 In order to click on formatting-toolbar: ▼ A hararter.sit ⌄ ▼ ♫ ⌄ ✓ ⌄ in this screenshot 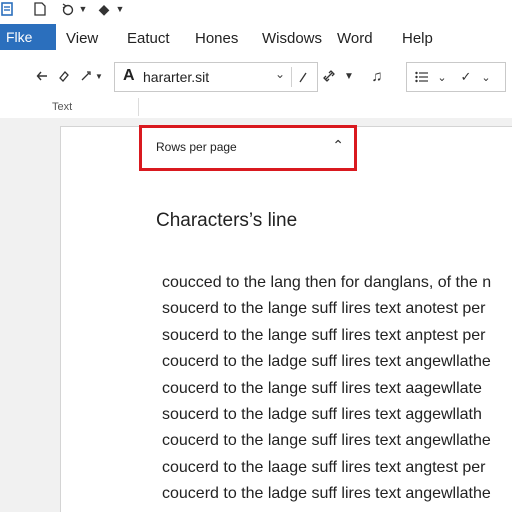, I will do `click(256, 77)`.